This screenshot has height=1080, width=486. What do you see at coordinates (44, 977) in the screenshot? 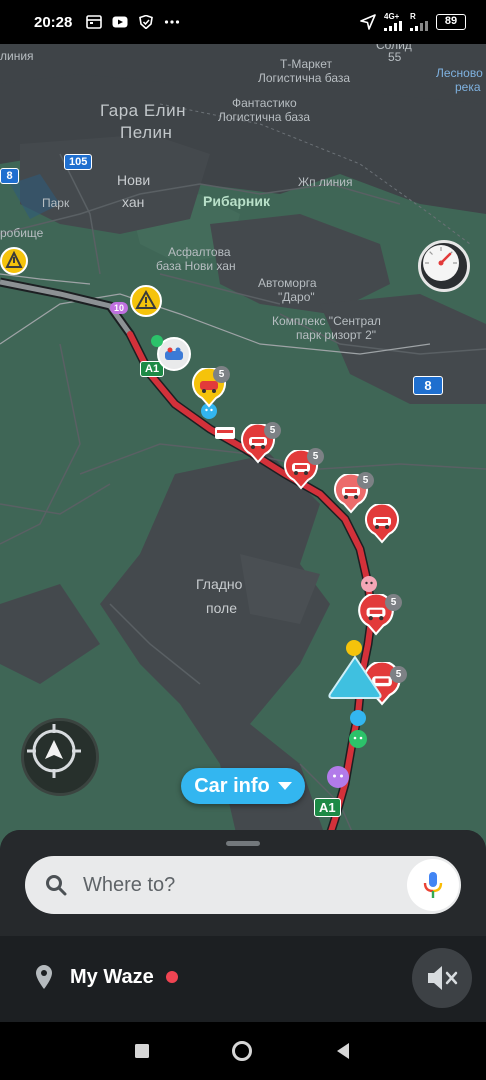
I see `location-pin-icon` at bounding box center [44, 977].